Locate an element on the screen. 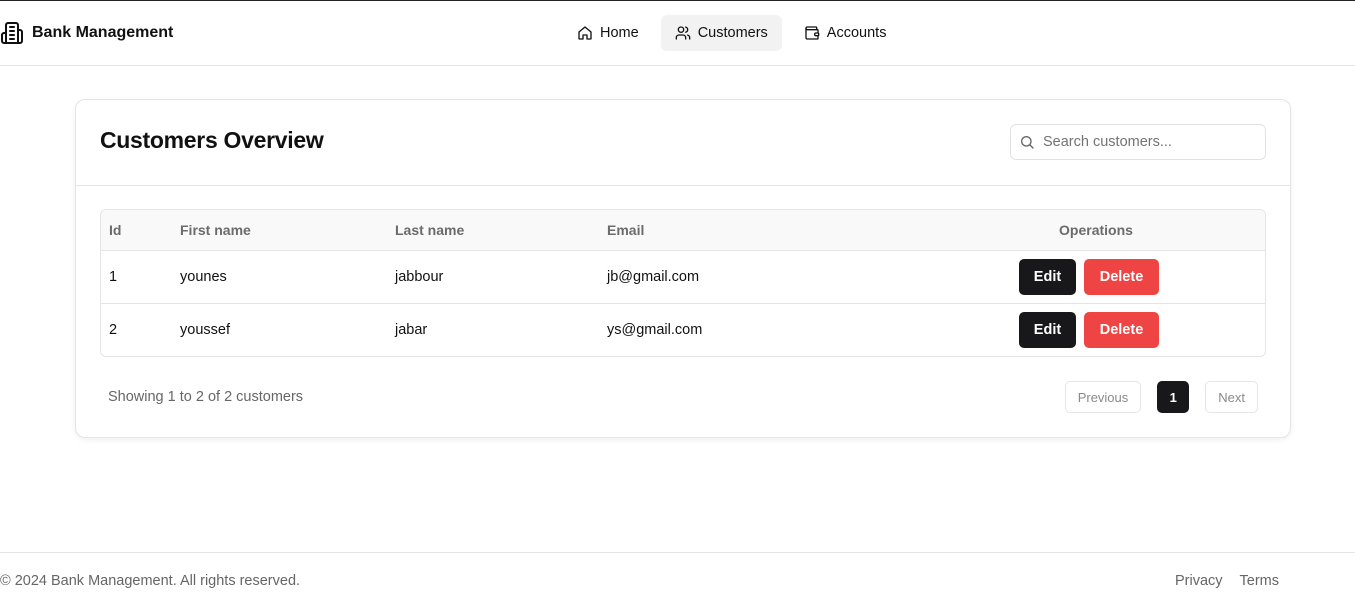 Image resolution: width=1355 pixels, height=602 pixels. nav-home-label: Home is located at coordinates (619, 33).